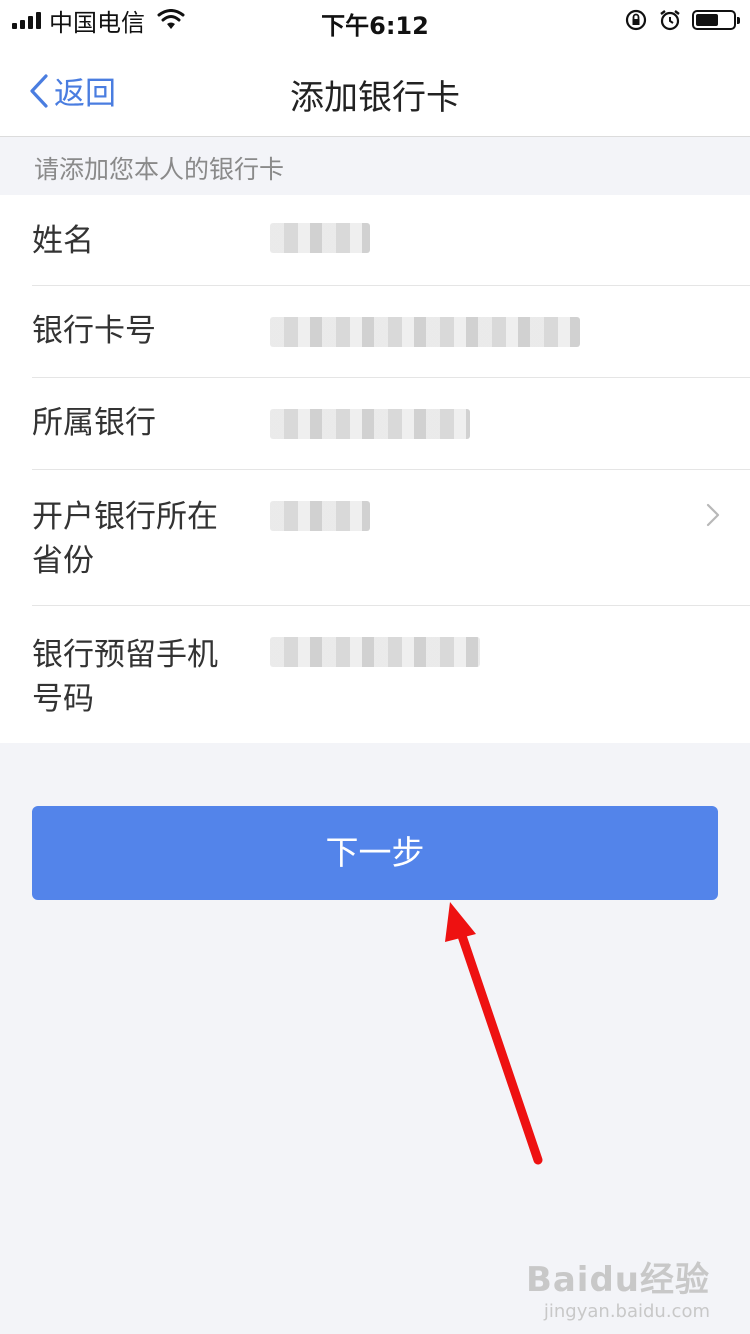  Describe the element at coordinates (626, 1311) in the screenshot. I see `watermark-url: jingyan.baidu.com` at that location.